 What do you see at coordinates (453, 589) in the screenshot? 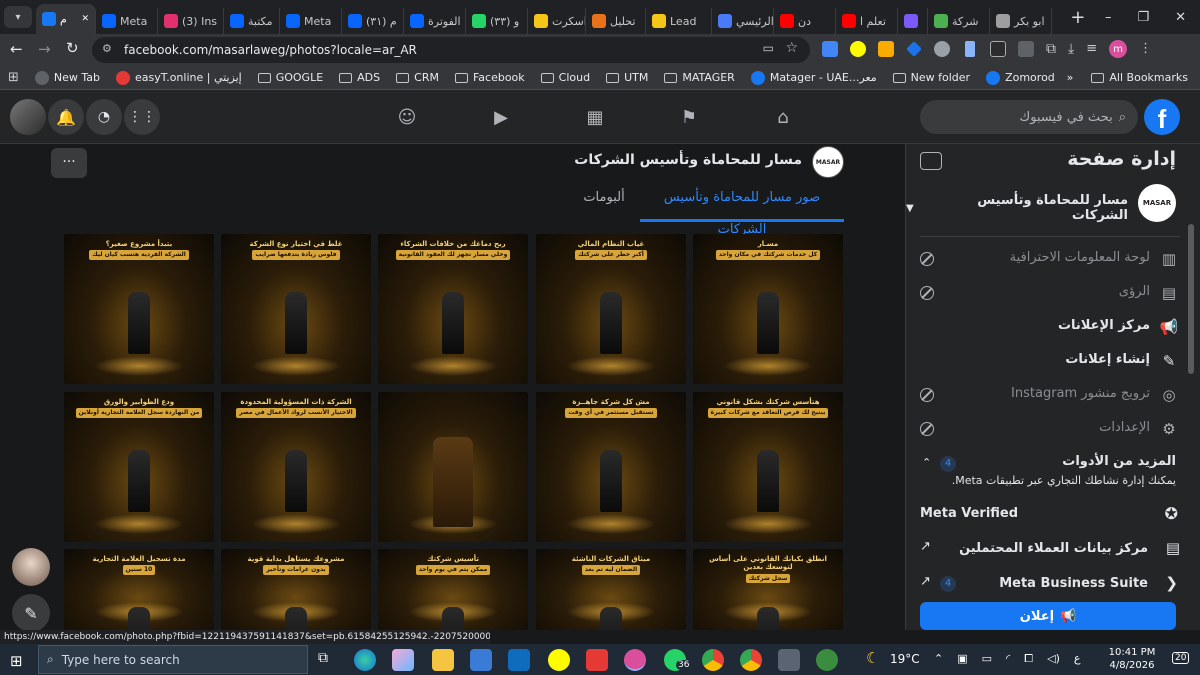
I see `photo-thumbnail: تأسيس شركتك ممكن يتم في يوم واحد` at bounding box center [453, 589].